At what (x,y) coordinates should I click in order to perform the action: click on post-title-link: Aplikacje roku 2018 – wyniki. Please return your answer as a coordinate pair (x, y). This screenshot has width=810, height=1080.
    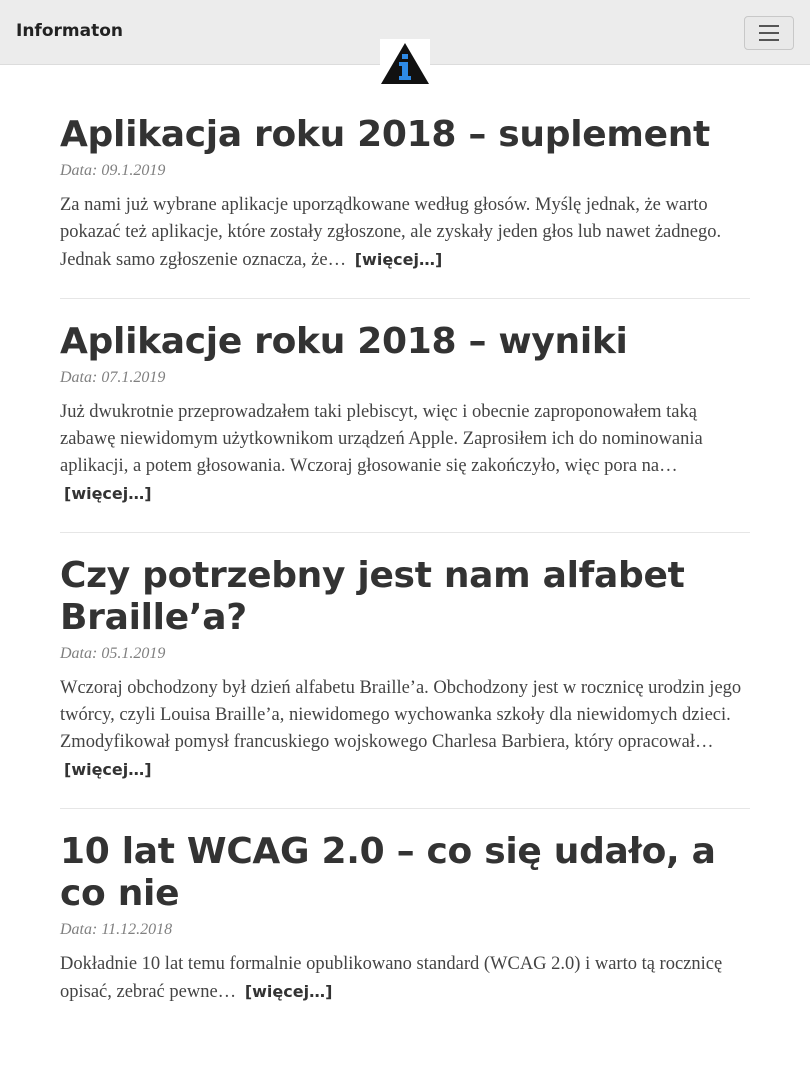
    Looking at the image, I should click on (344, 341).